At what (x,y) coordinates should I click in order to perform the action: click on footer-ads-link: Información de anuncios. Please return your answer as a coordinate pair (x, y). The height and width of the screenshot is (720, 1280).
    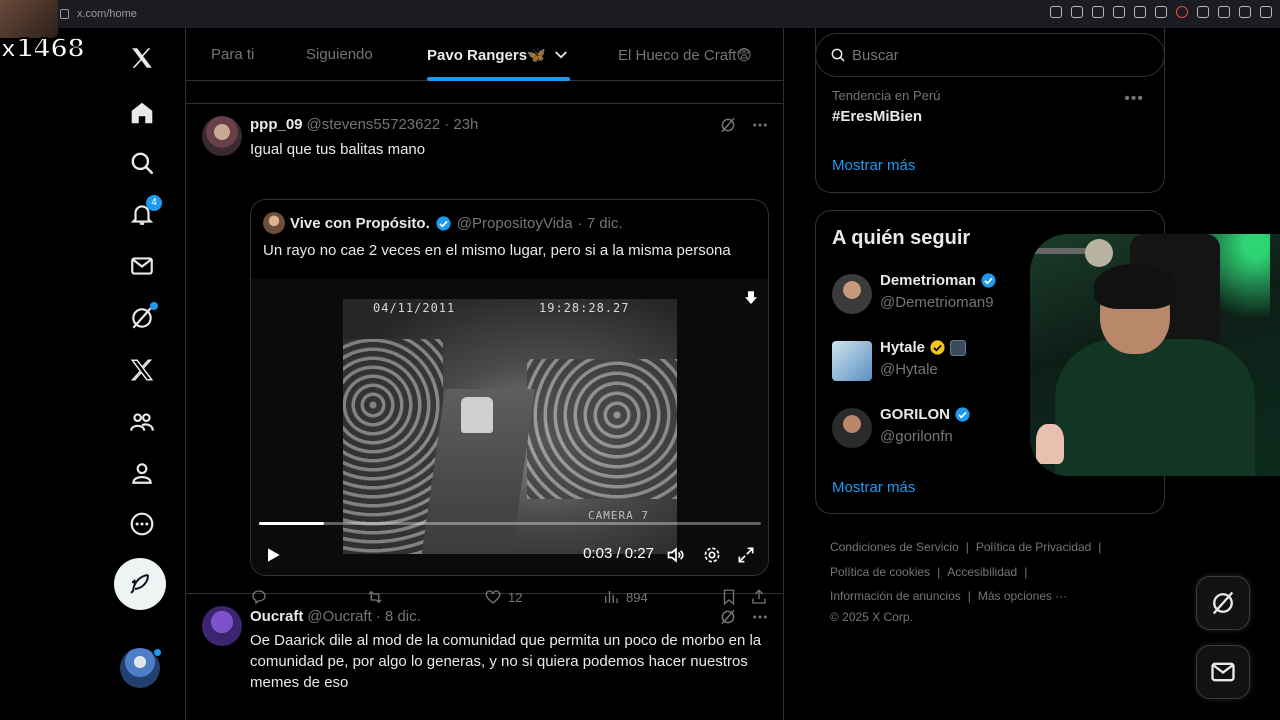
    Looking at the image, I should click on (895, 596).